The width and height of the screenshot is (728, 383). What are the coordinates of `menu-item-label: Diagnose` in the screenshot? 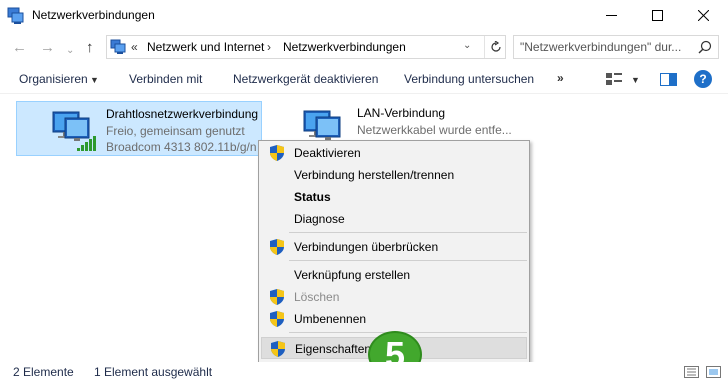 It's located at (319, 219).